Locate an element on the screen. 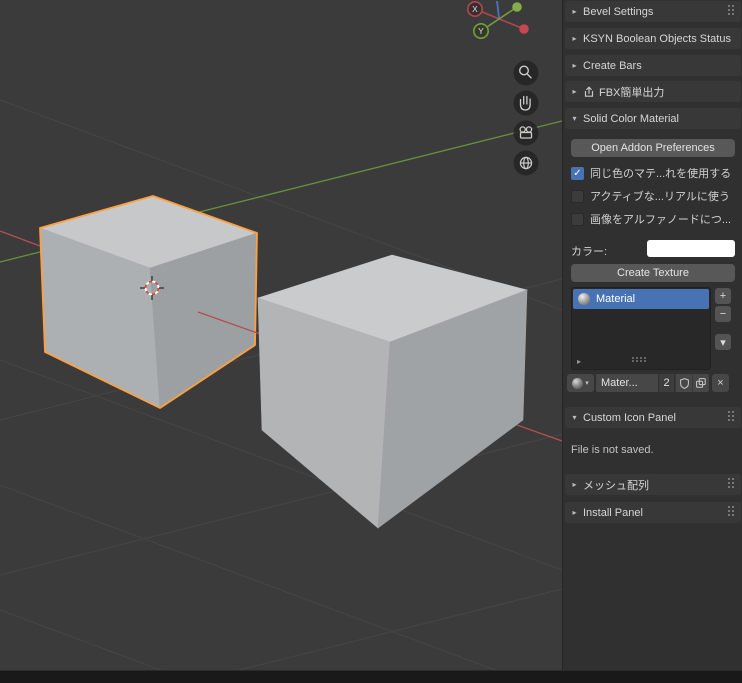 Image resolution: width=742 pixels, height=683 pixels. gizmo-x-ball: X is located at coordinates (475, 9).